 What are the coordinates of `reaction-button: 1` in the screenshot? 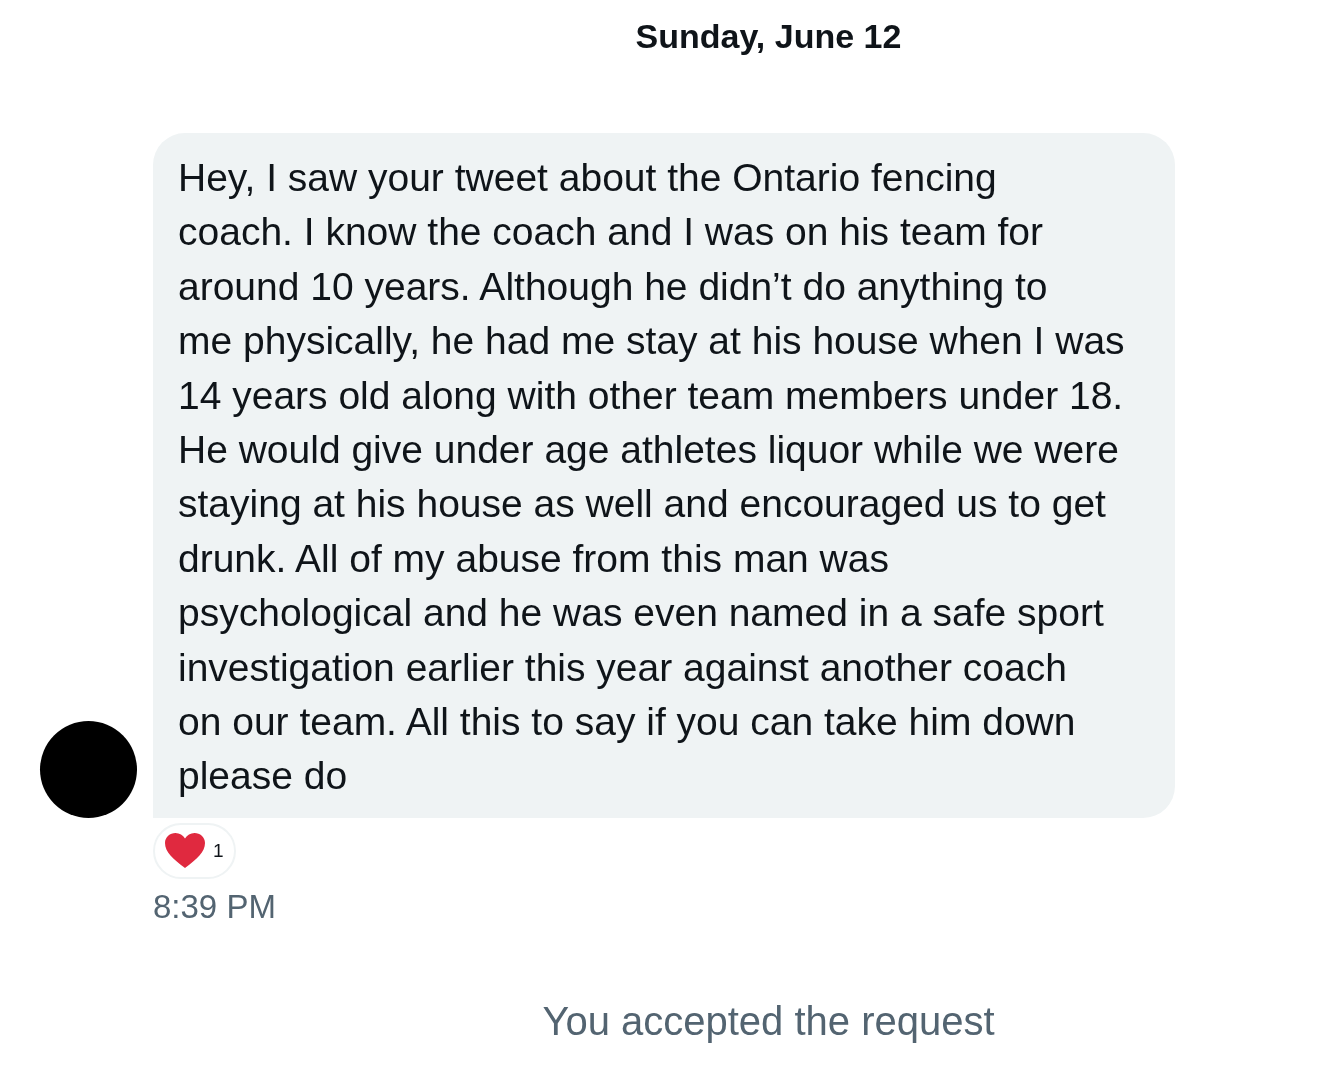 It's located at (194, 850).